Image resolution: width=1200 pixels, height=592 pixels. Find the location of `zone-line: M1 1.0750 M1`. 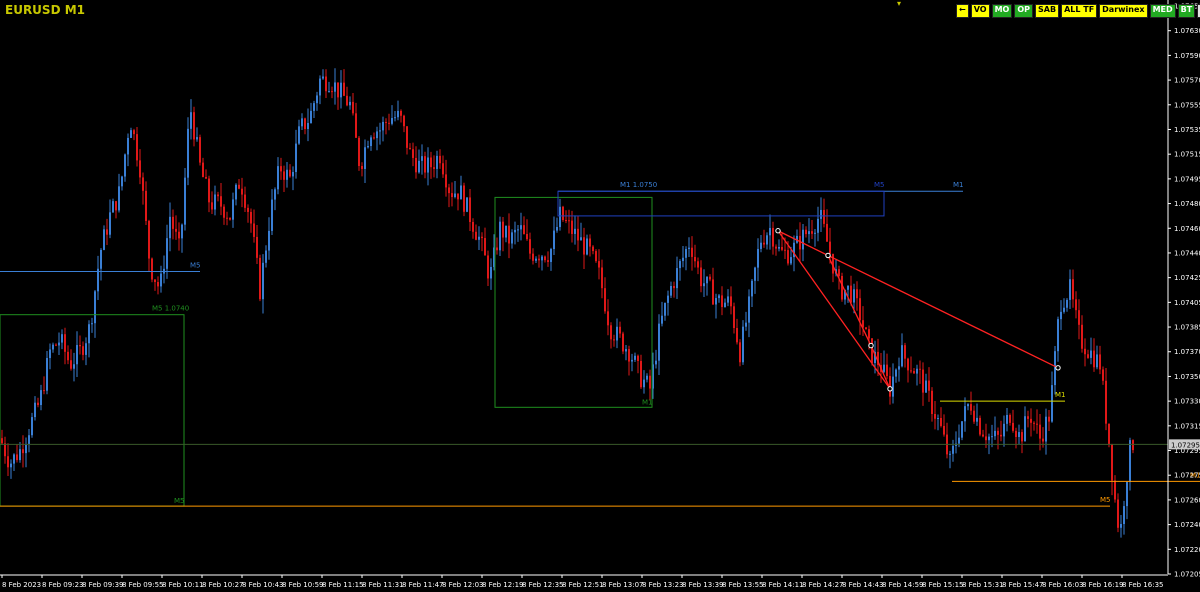

zone-line: M1 1.0750 M1 is located at coordinates (761, 186).